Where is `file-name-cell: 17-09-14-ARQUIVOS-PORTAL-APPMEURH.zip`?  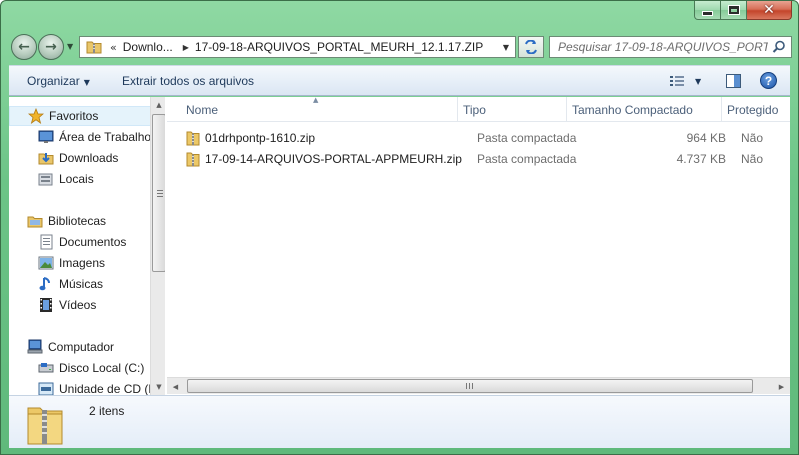 file-name-cell: 17-09-14-ARQUIVOS-PORTAL-APPMEURH.zip is located at coordinates (324, 158).